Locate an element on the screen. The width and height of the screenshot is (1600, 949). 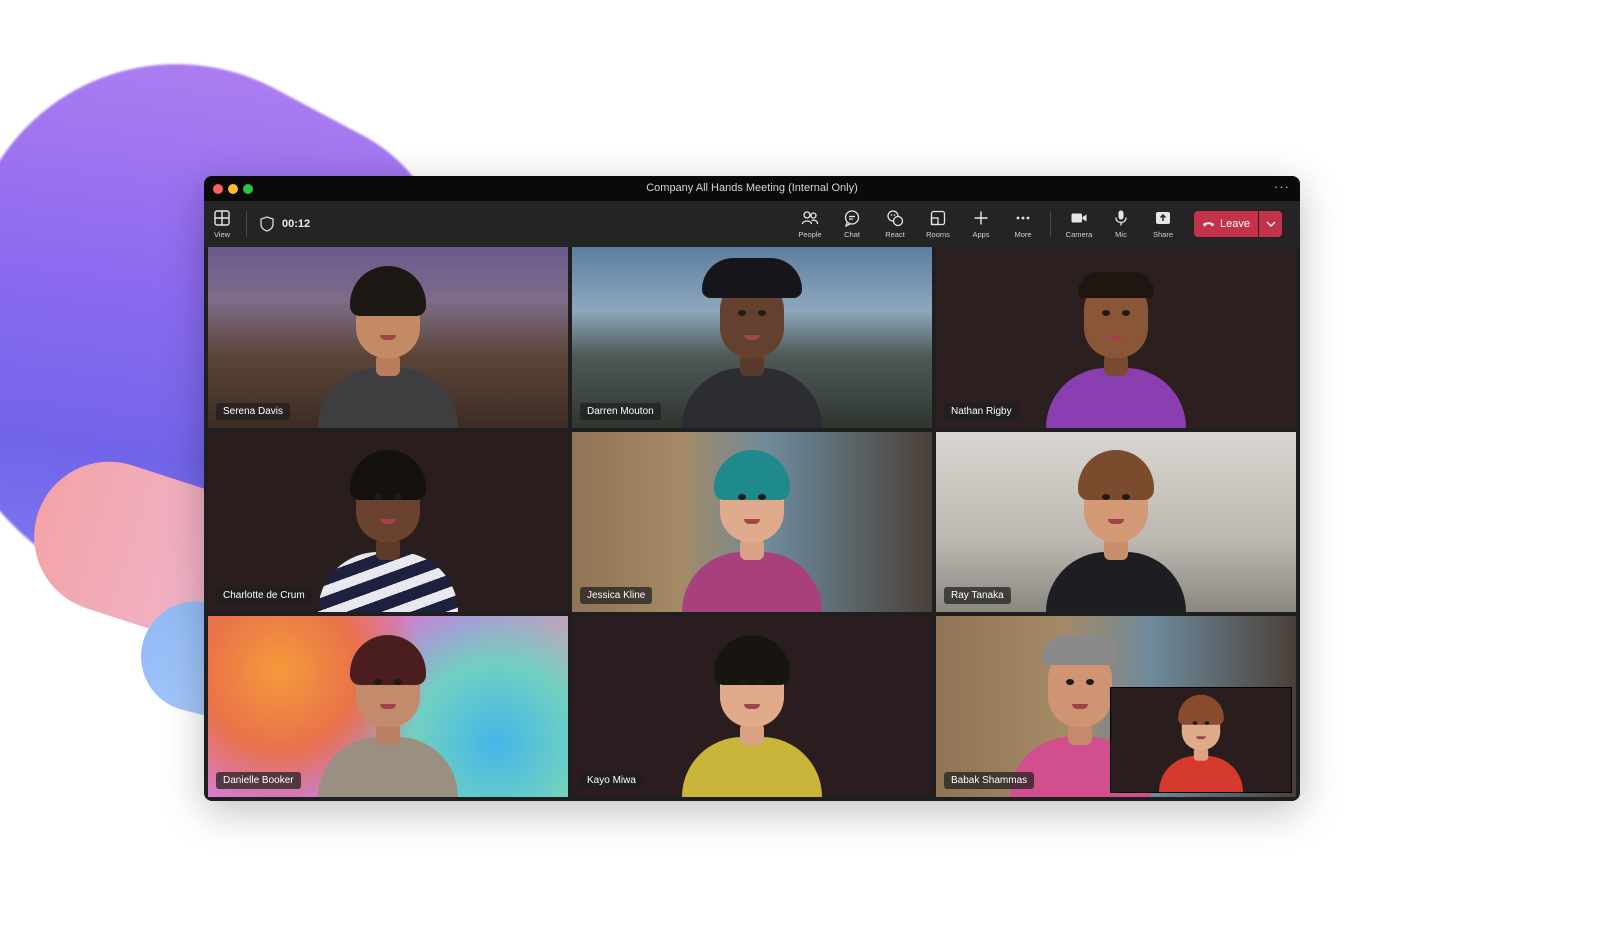
window-more-icon: ··· is located at coordinates (1282, 186).